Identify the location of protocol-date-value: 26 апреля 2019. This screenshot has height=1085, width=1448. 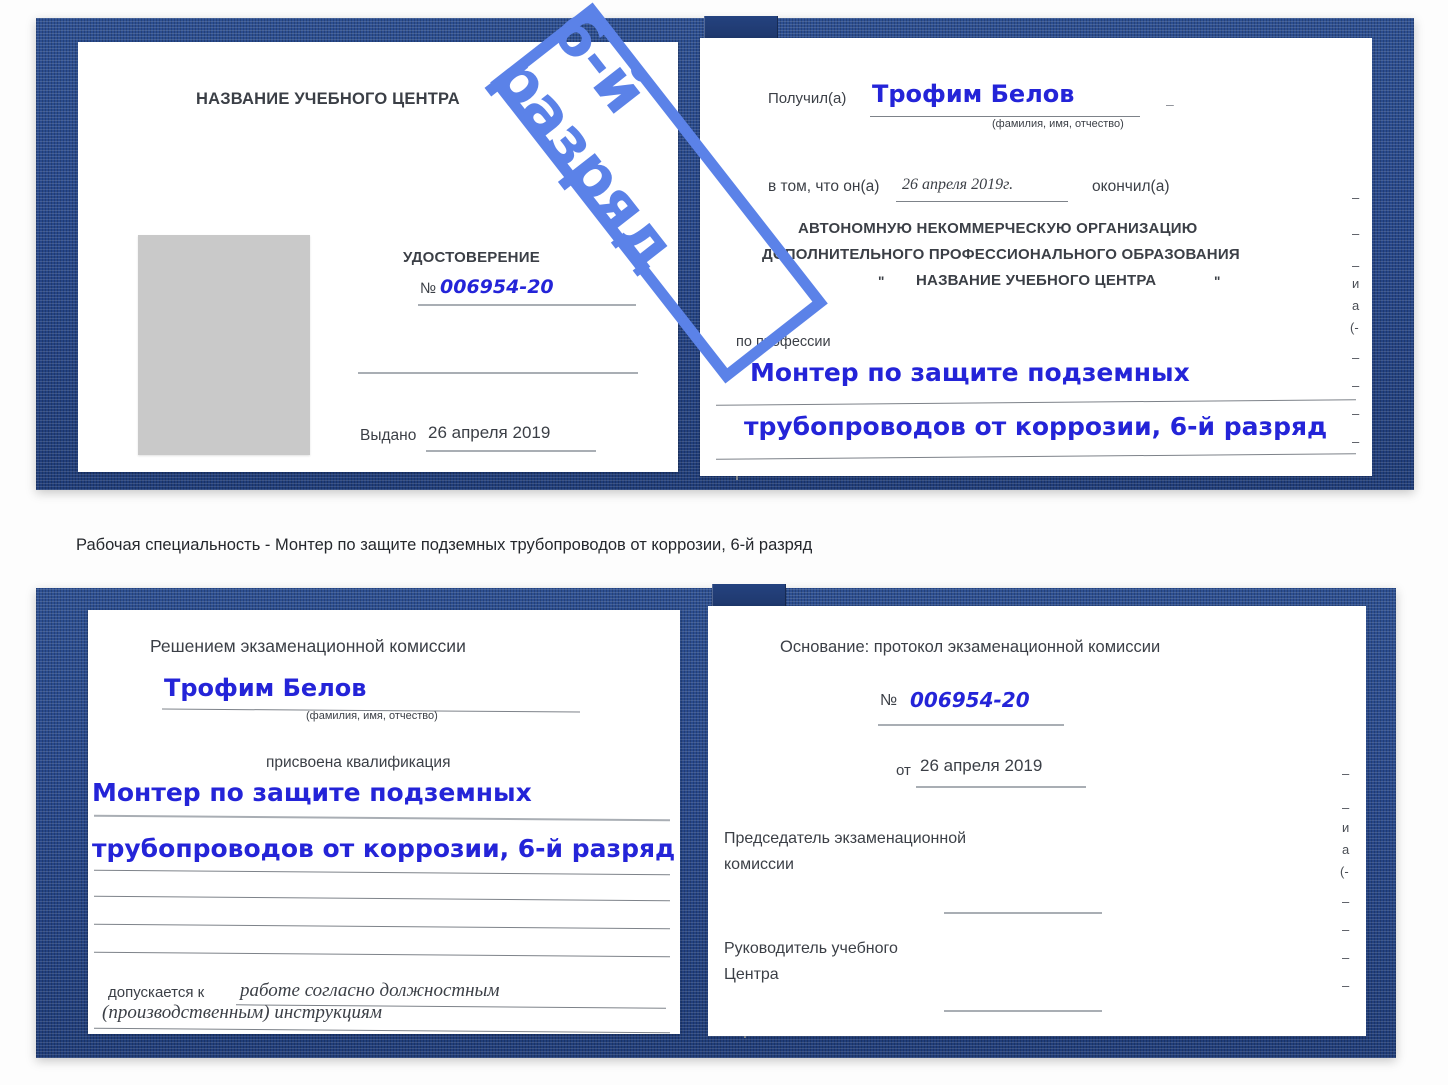
(981, 765).